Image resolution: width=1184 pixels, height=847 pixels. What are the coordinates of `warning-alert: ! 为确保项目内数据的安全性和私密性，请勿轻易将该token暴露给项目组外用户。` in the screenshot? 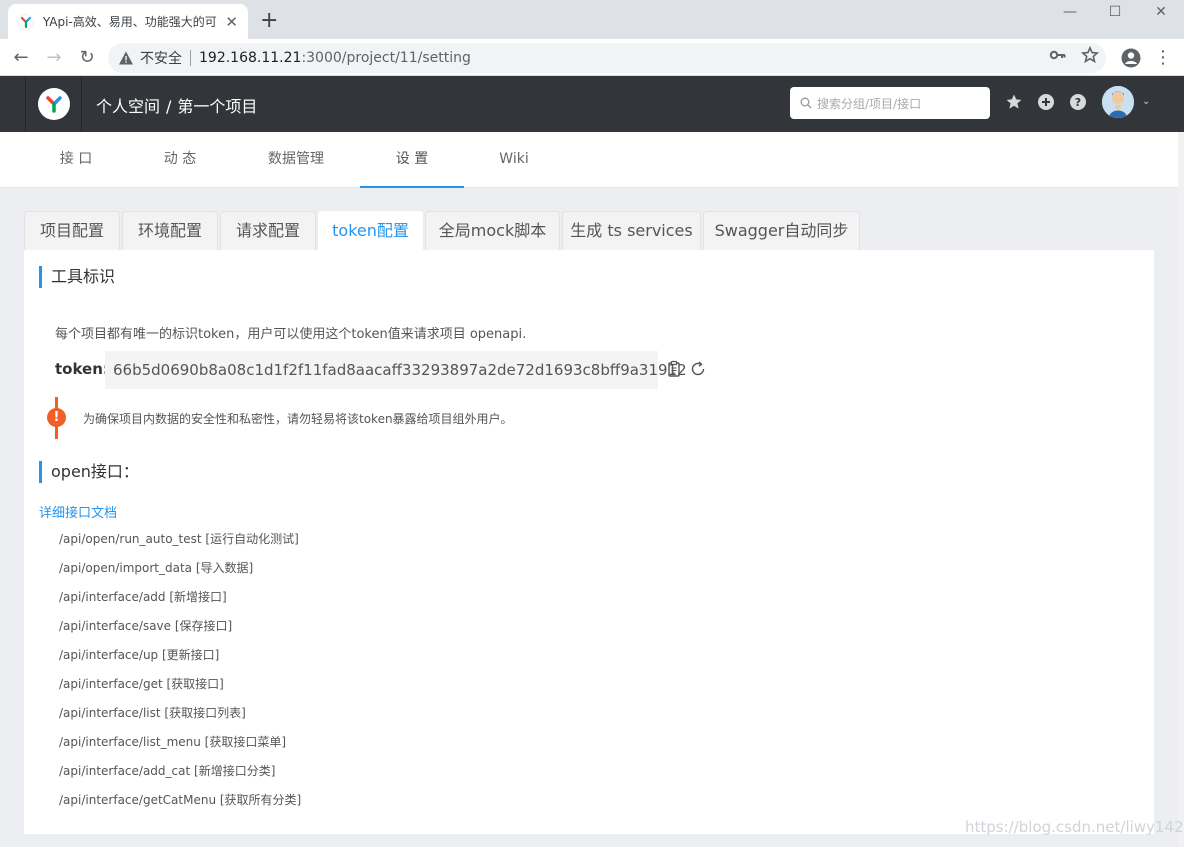 It's located at (347, 418).